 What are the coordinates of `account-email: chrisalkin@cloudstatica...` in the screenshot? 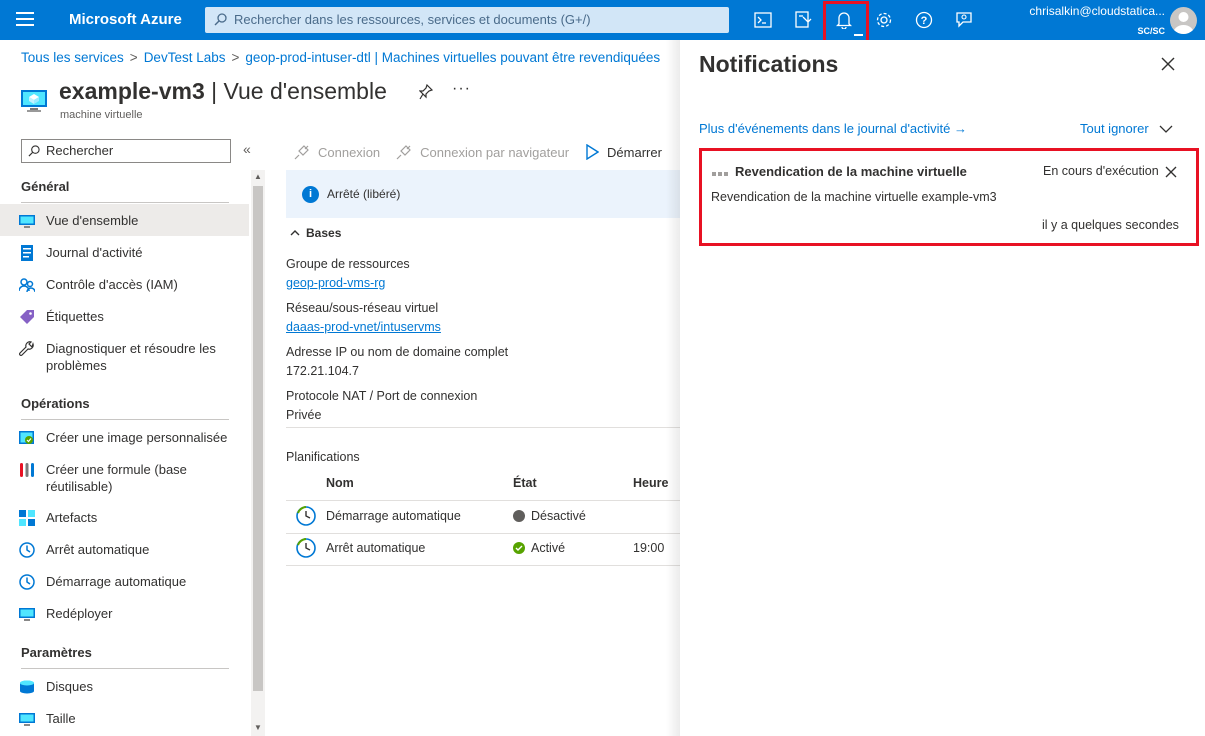 It's located at (1097, 11).